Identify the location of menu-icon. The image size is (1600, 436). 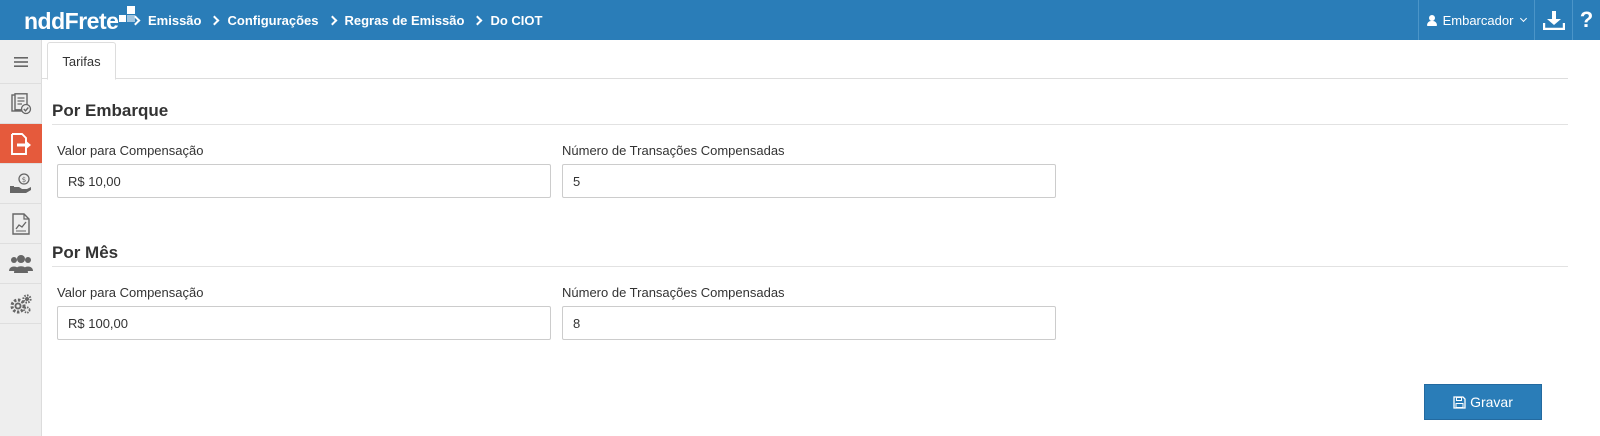
(21, 61).